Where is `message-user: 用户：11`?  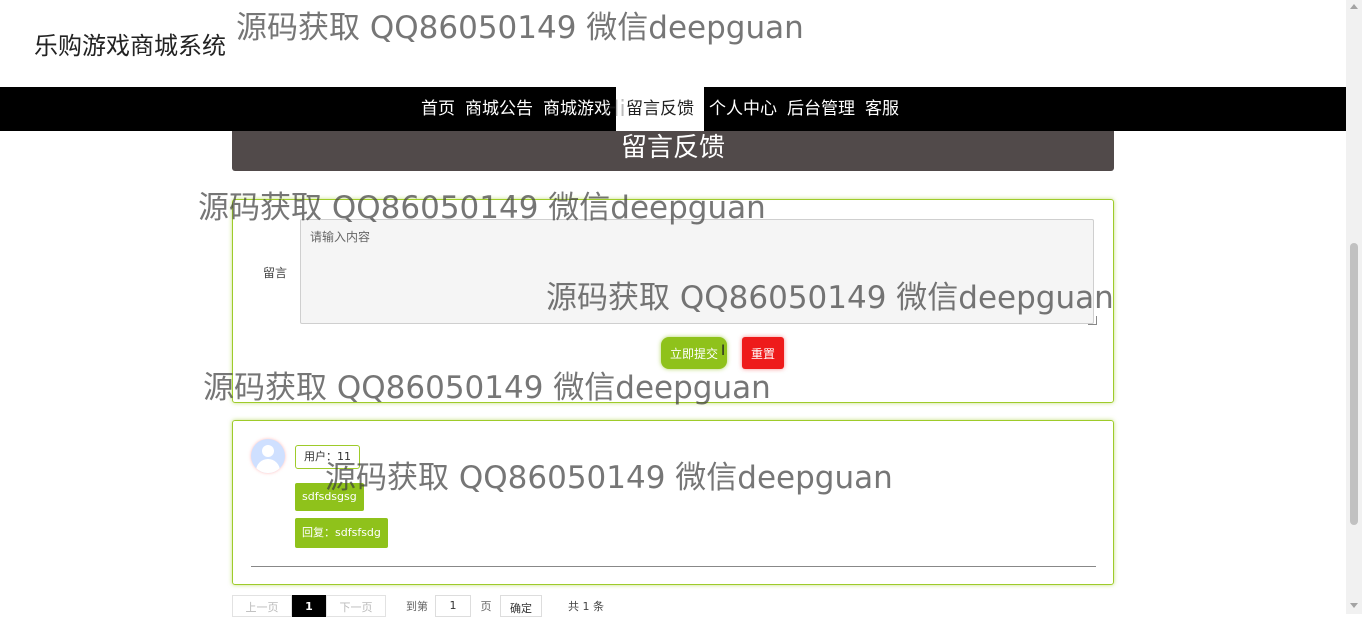
message-user: 用户：11 is located at coordinates (327, 457).